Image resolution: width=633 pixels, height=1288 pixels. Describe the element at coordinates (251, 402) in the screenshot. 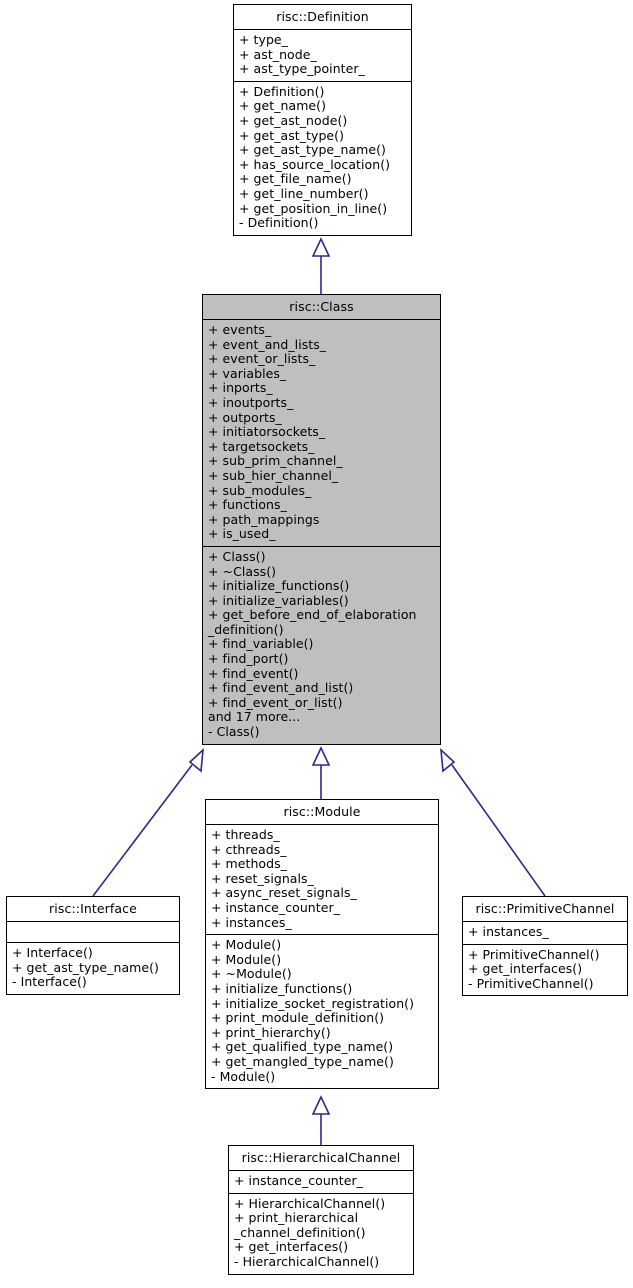

I see `attribute-item: + inoutports_` at that location.